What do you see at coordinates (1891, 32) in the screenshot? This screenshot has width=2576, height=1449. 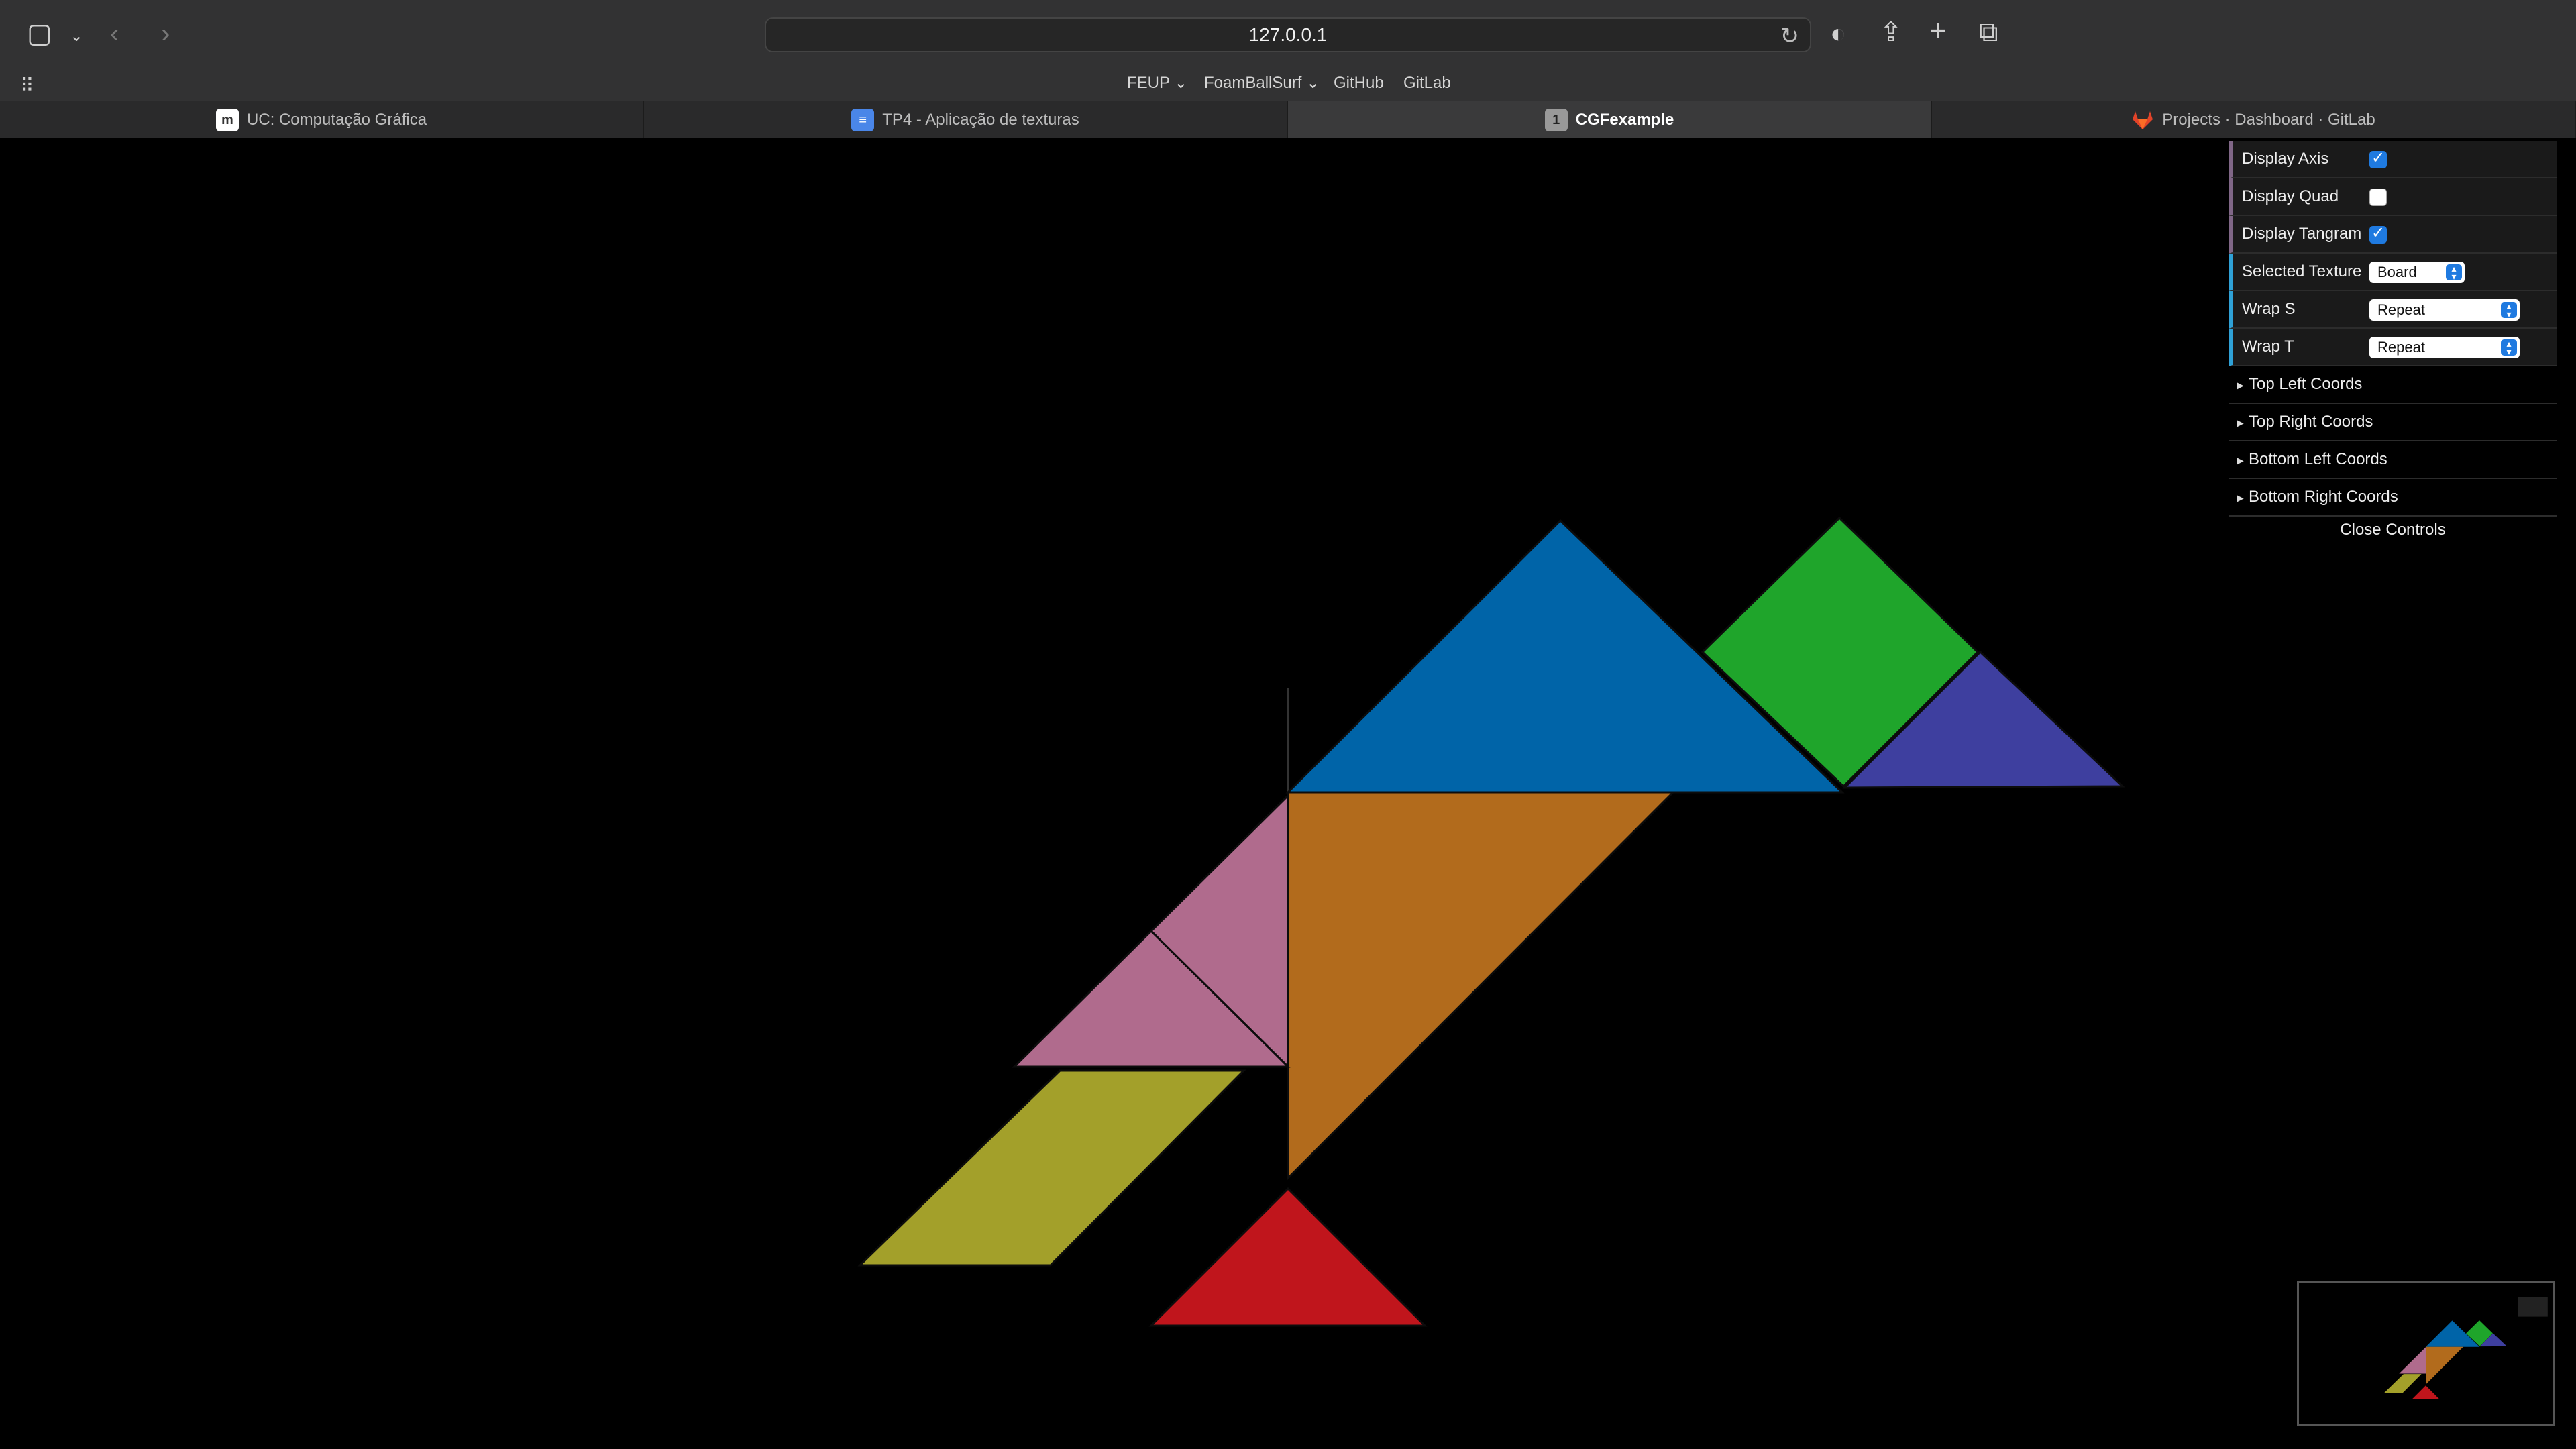 I see `share-icon: ⇪` at bounding box center [1891, 32].